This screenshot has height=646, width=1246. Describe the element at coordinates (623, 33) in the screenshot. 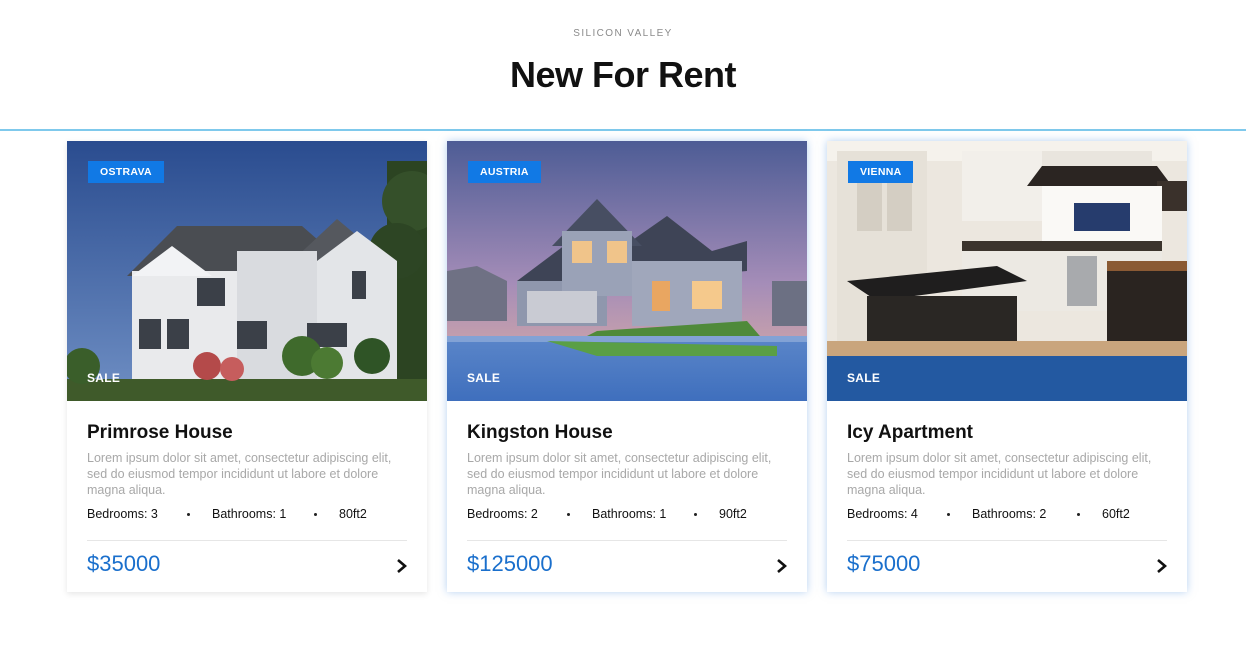

I see `section-eyebrow: SILICON VALLEY` at that location.